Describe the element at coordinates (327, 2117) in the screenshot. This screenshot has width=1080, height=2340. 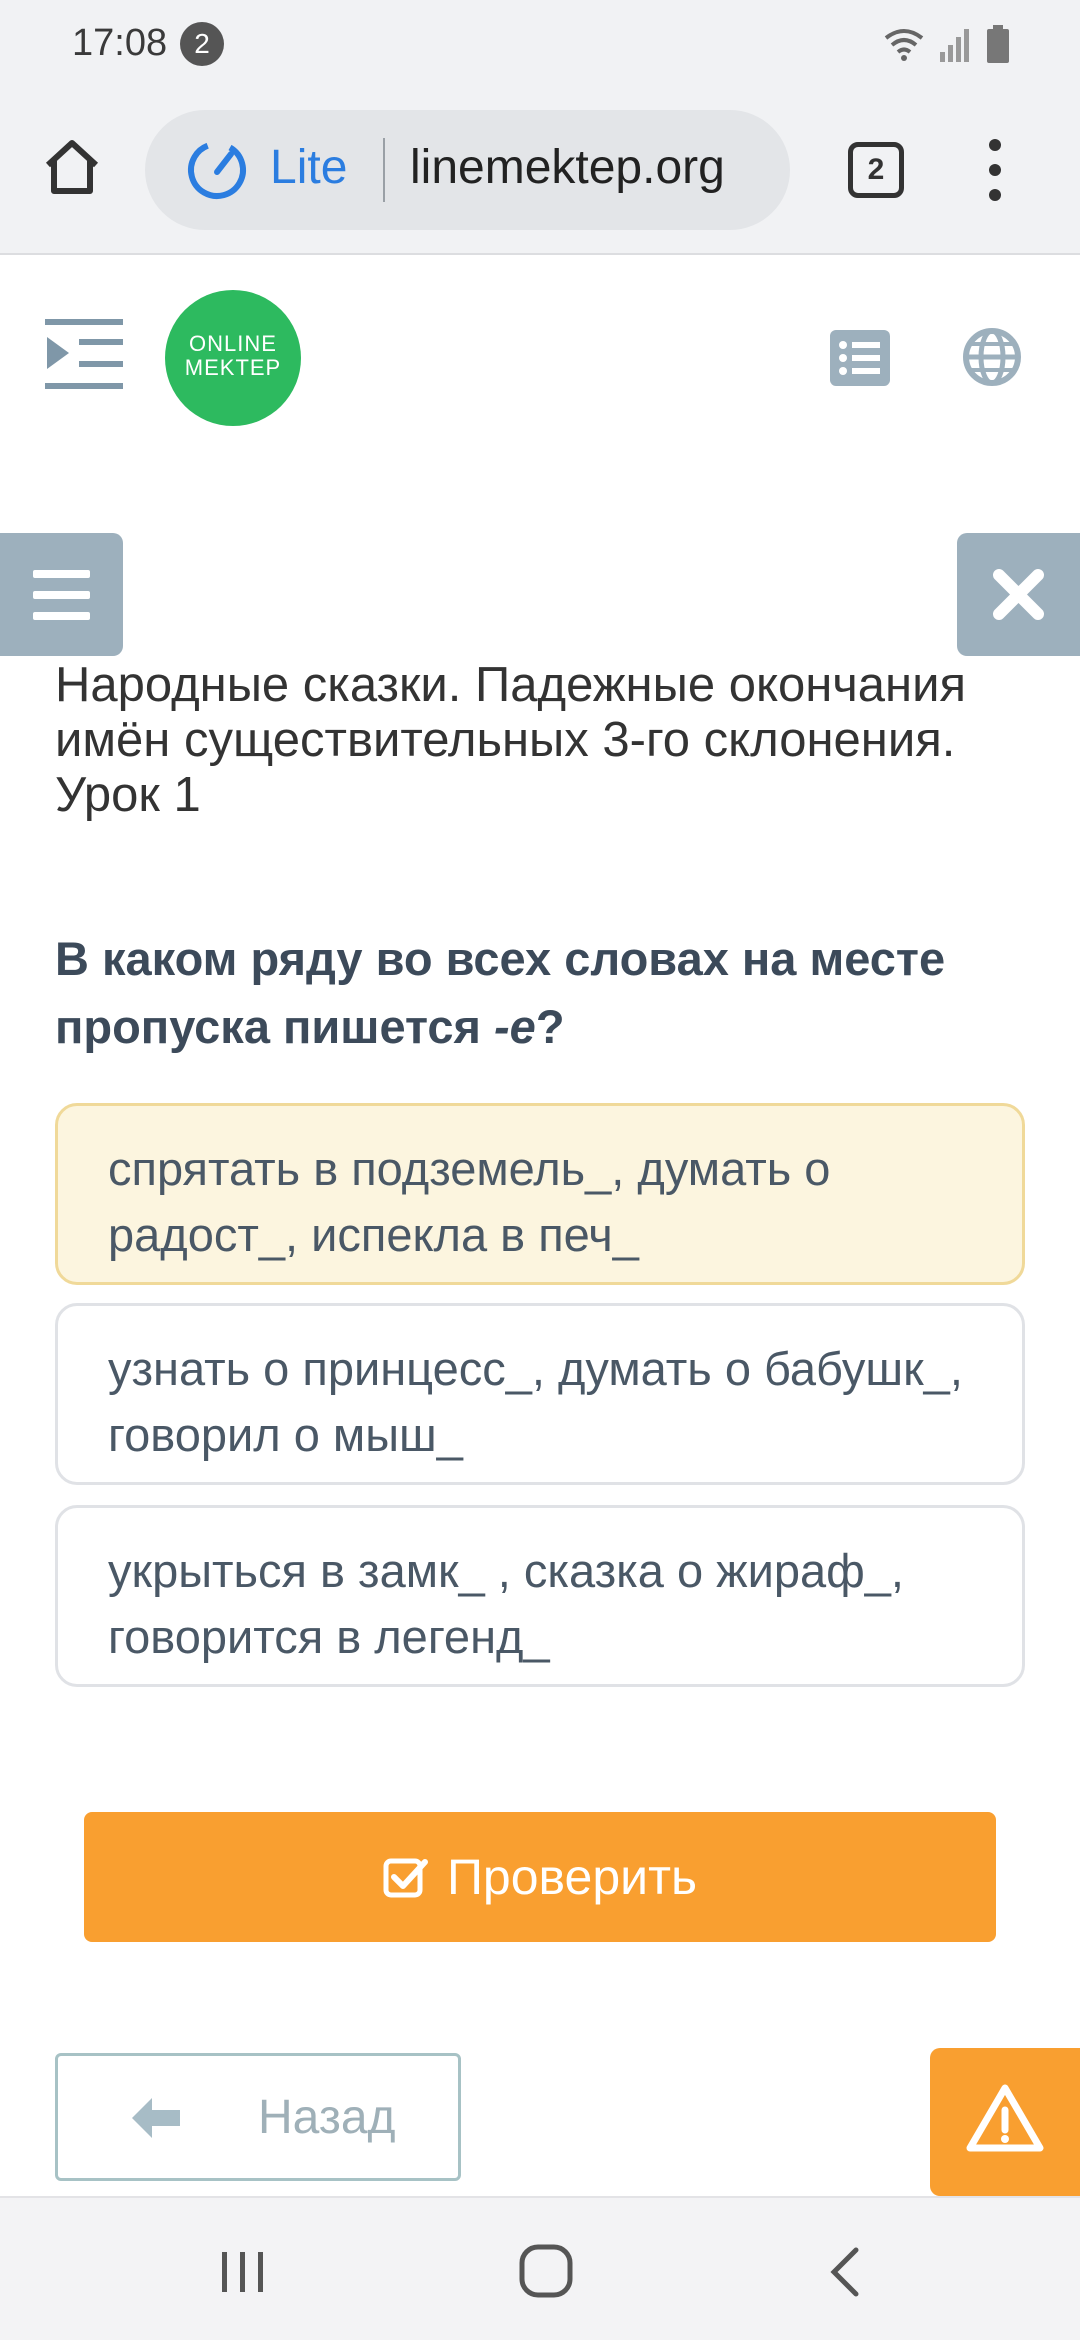
I see `back-button-label: Назад` at that location.